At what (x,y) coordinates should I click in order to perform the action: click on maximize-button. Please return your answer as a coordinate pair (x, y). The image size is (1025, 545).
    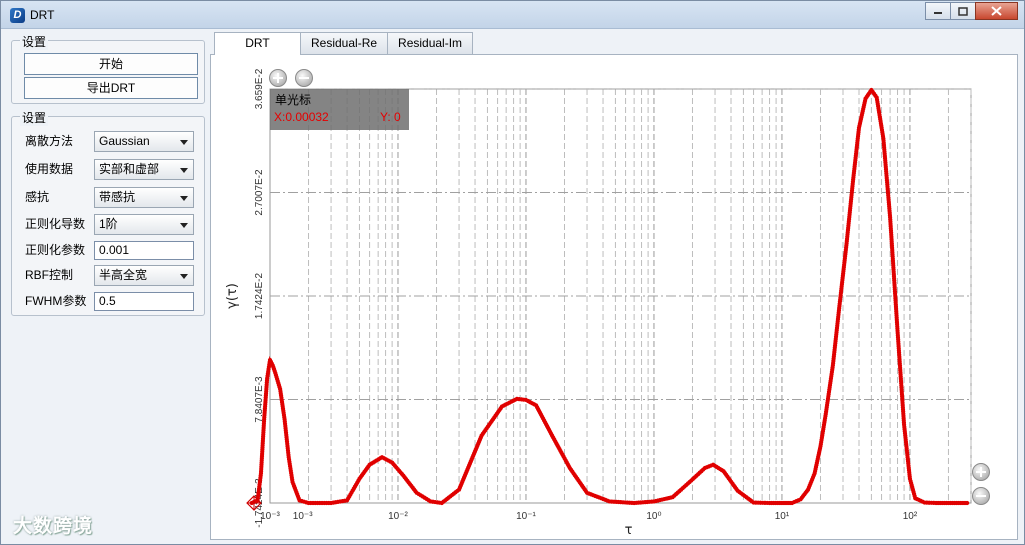
    Looking at the image, I should click on (963, 11).